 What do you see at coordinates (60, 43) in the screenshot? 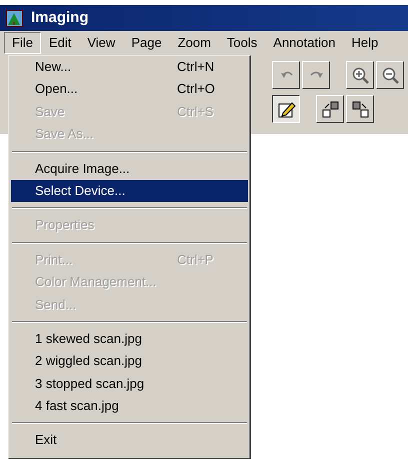
I see `menu-bar-item: Edit` at bounding box center [60, 43].